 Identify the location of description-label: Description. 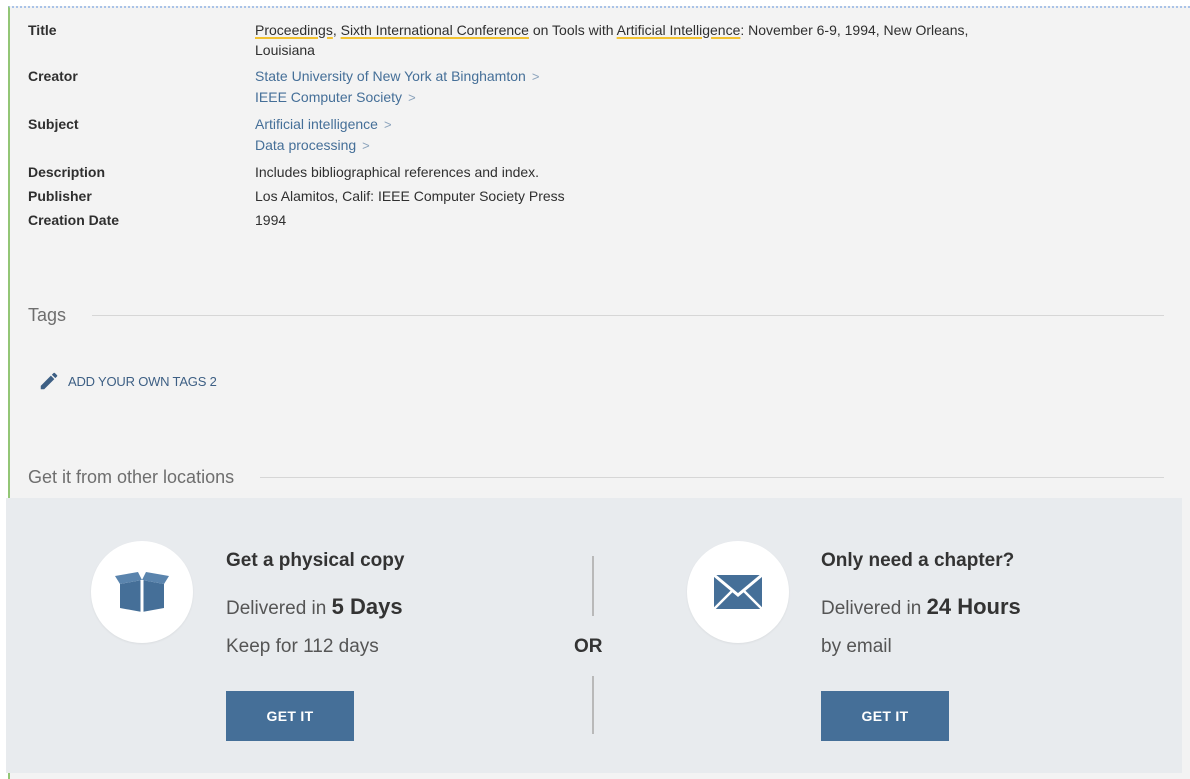
(67, 172).